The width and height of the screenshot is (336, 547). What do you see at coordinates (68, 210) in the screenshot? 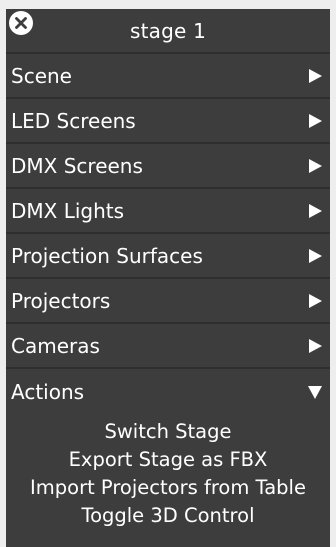
I see `menu-item-label: DMX Lights` at bounding box center [68, 210].